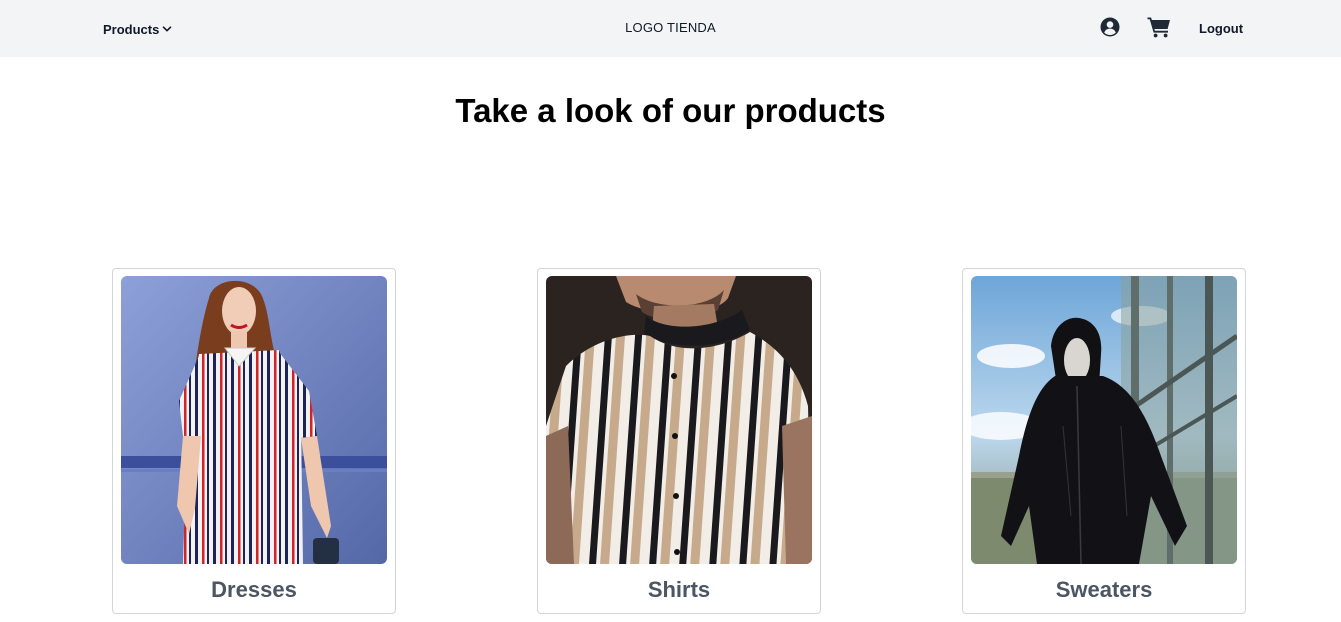 The height and width of the screenshot is (622, 1341). What do you see at coordinates (254, 589) in the screenshot?
I see `category-label-dresses: Dresses` at bounding box center [254, 589].